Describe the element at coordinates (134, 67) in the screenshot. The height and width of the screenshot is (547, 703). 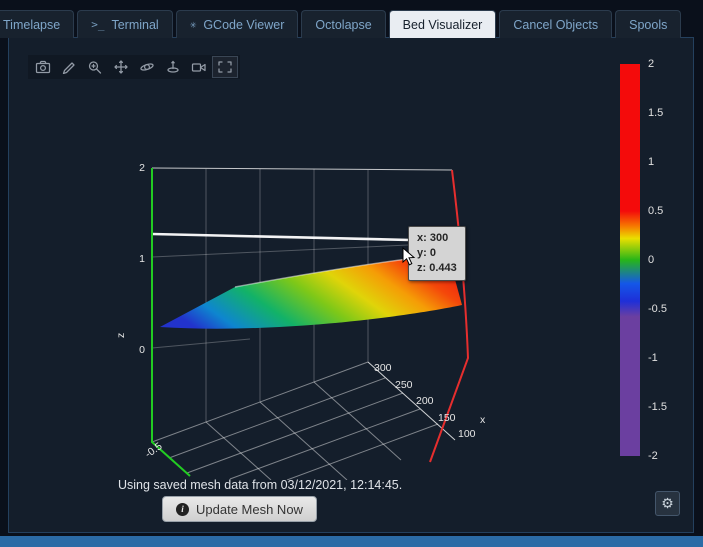
I see `plot-modebar` at that location.